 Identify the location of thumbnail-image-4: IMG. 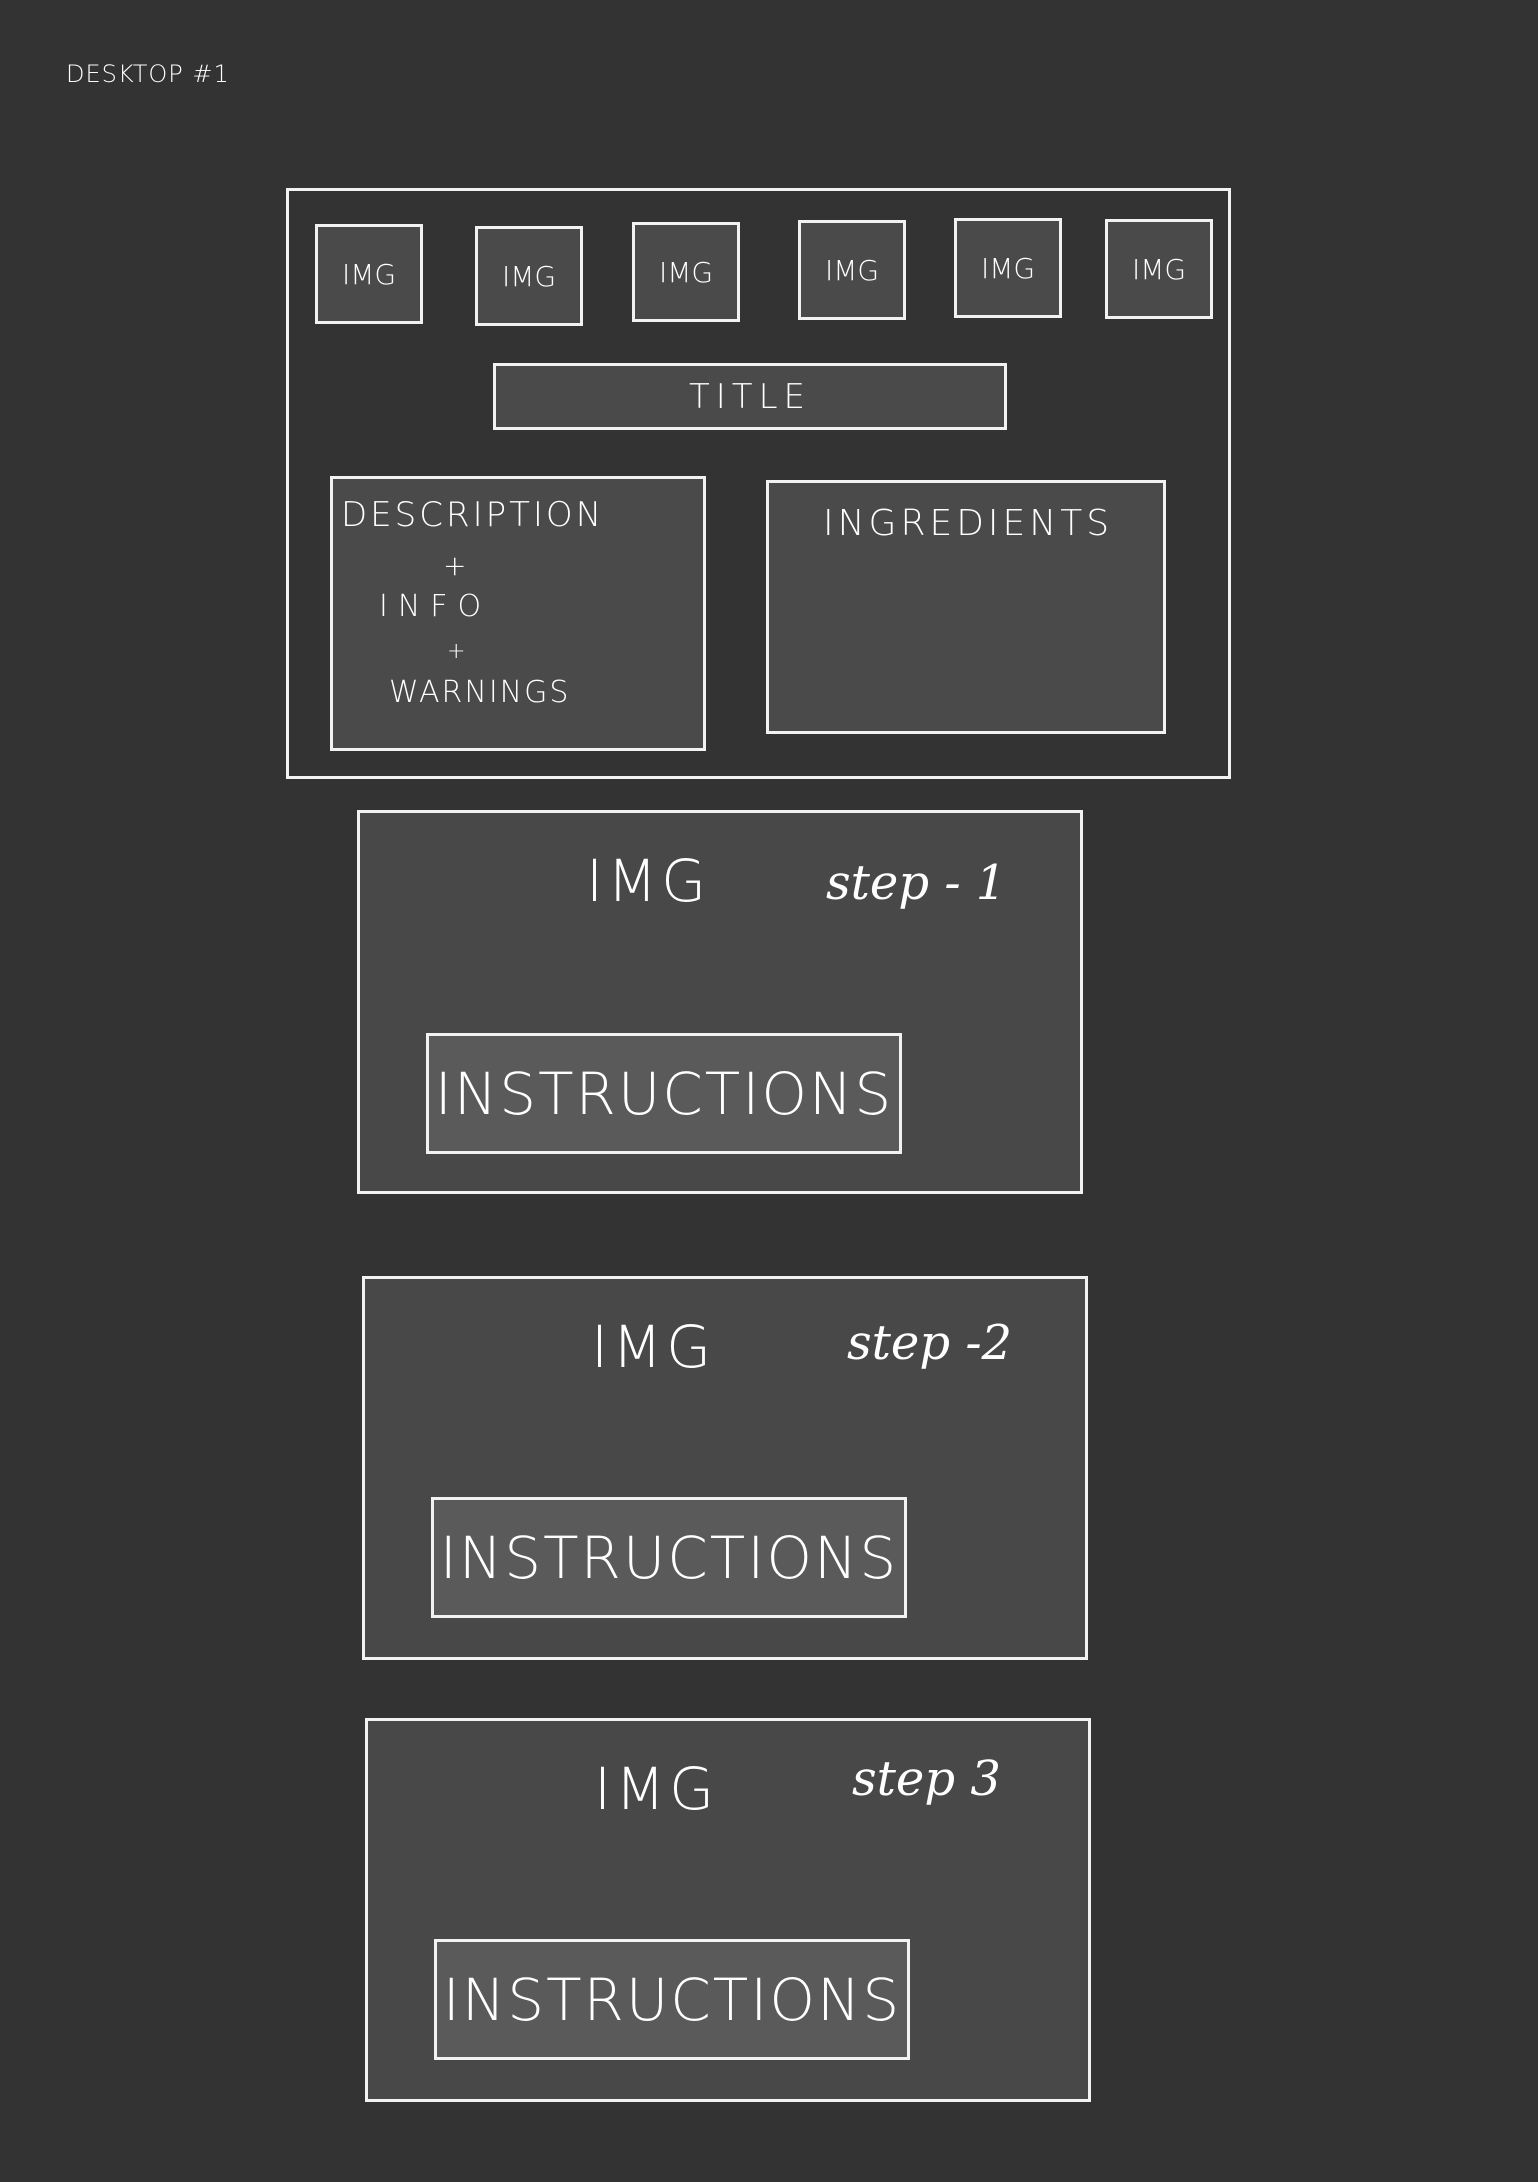
(852, 270).